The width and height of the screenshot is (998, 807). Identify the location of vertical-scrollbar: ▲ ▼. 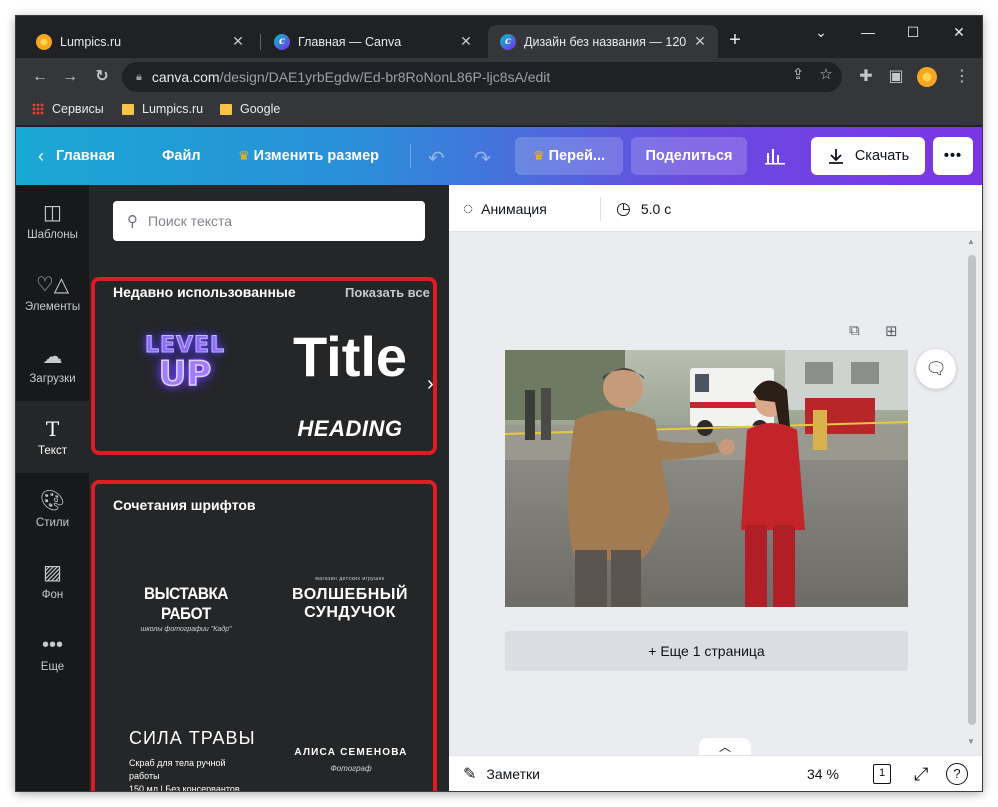
(972, 493).